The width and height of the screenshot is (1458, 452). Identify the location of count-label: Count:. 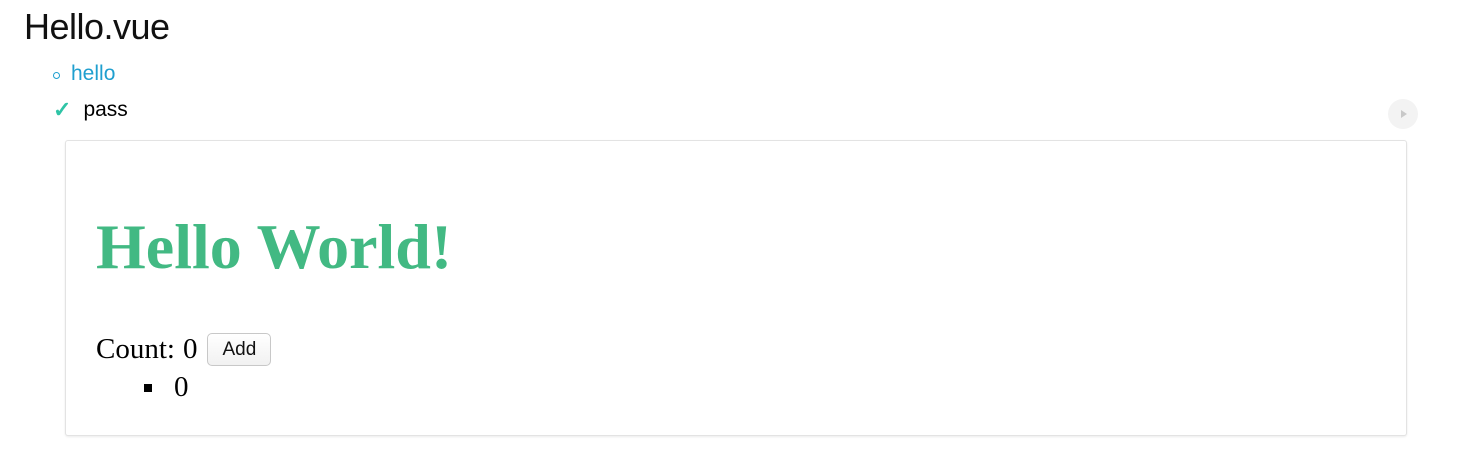
(135, 349).